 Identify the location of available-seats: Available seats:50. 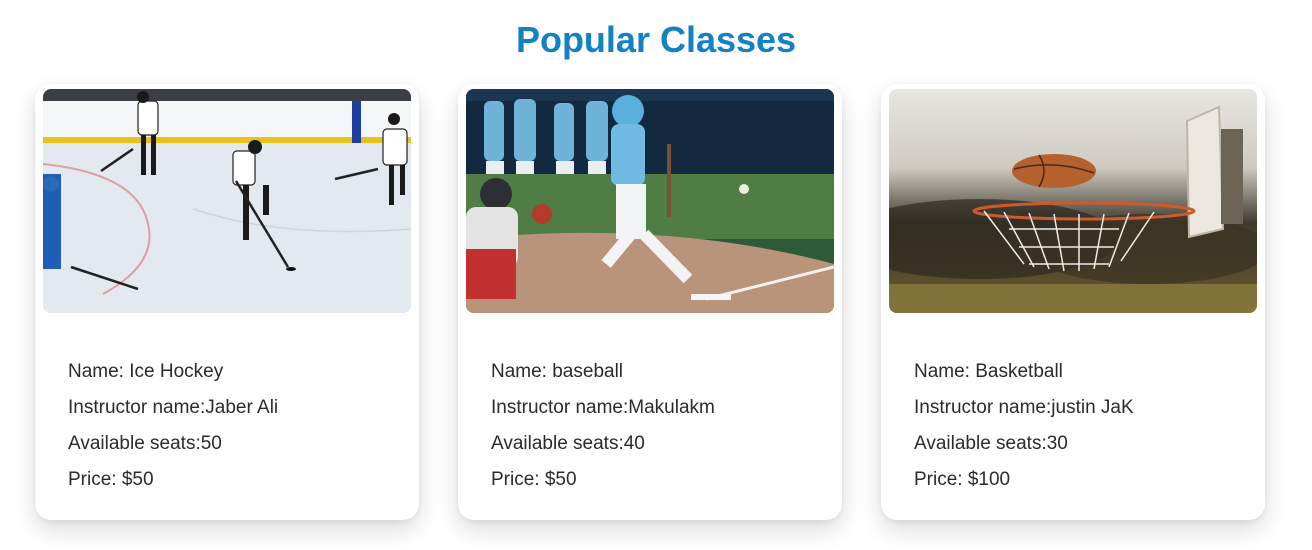
(145, 443).